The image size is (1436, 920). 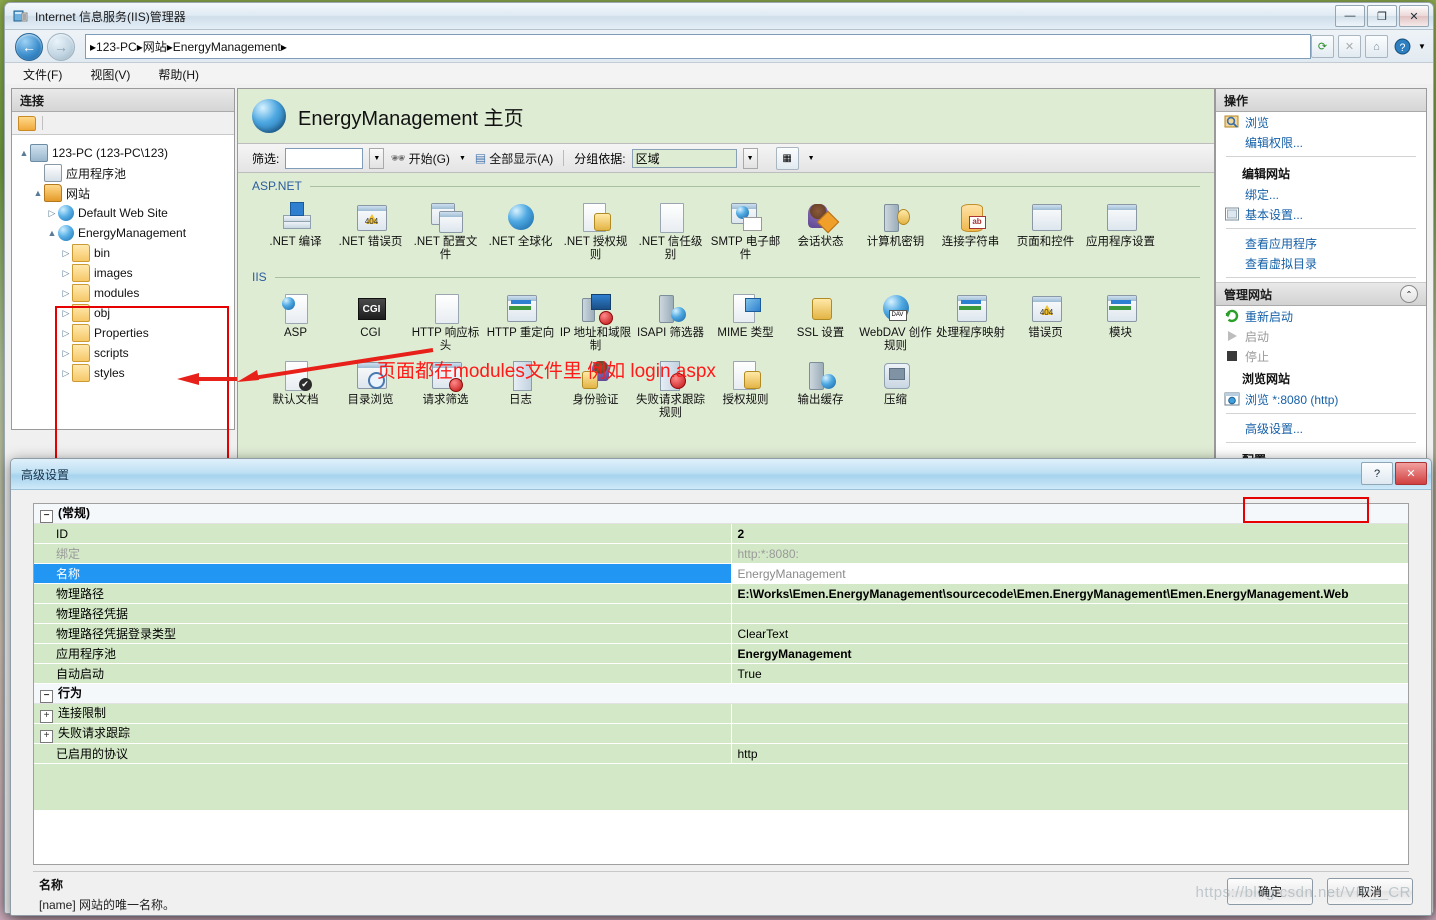 I want to click on feature-handler-mappings: 处理程序映射, so click(x=970, y=321).